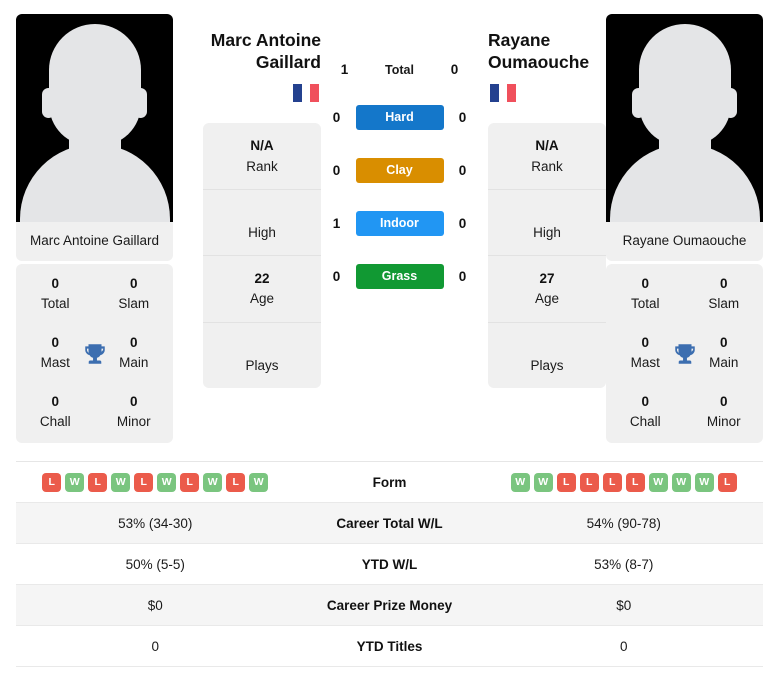  Describe the element at coordinates (624, 564) in the screenshot. I see `right-ytd-wl: 53% (8-7)` at that location.